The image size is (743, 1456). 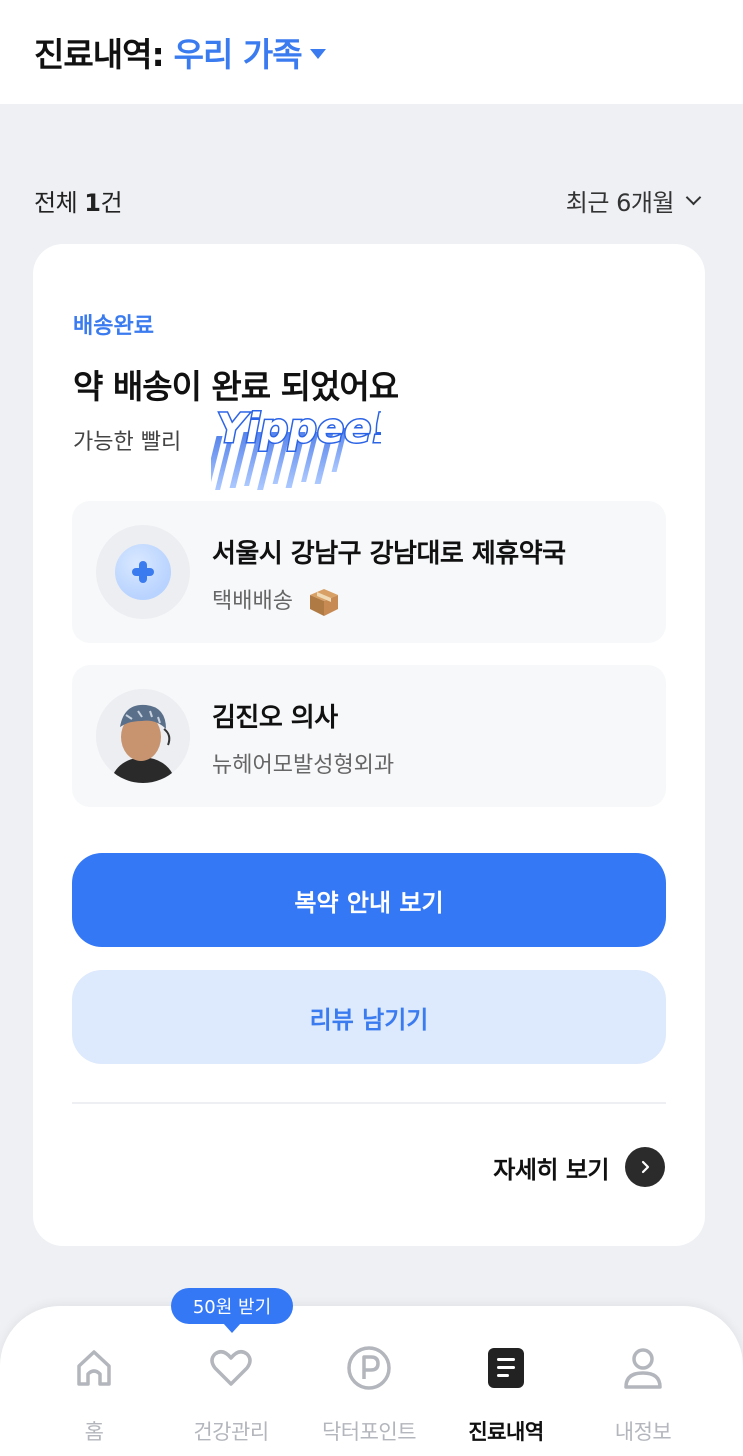 What do you see at coordinates (94, 1432) in the screenshot?
I see `tab-home-label: 홈` at bounding box center [94, 1432].